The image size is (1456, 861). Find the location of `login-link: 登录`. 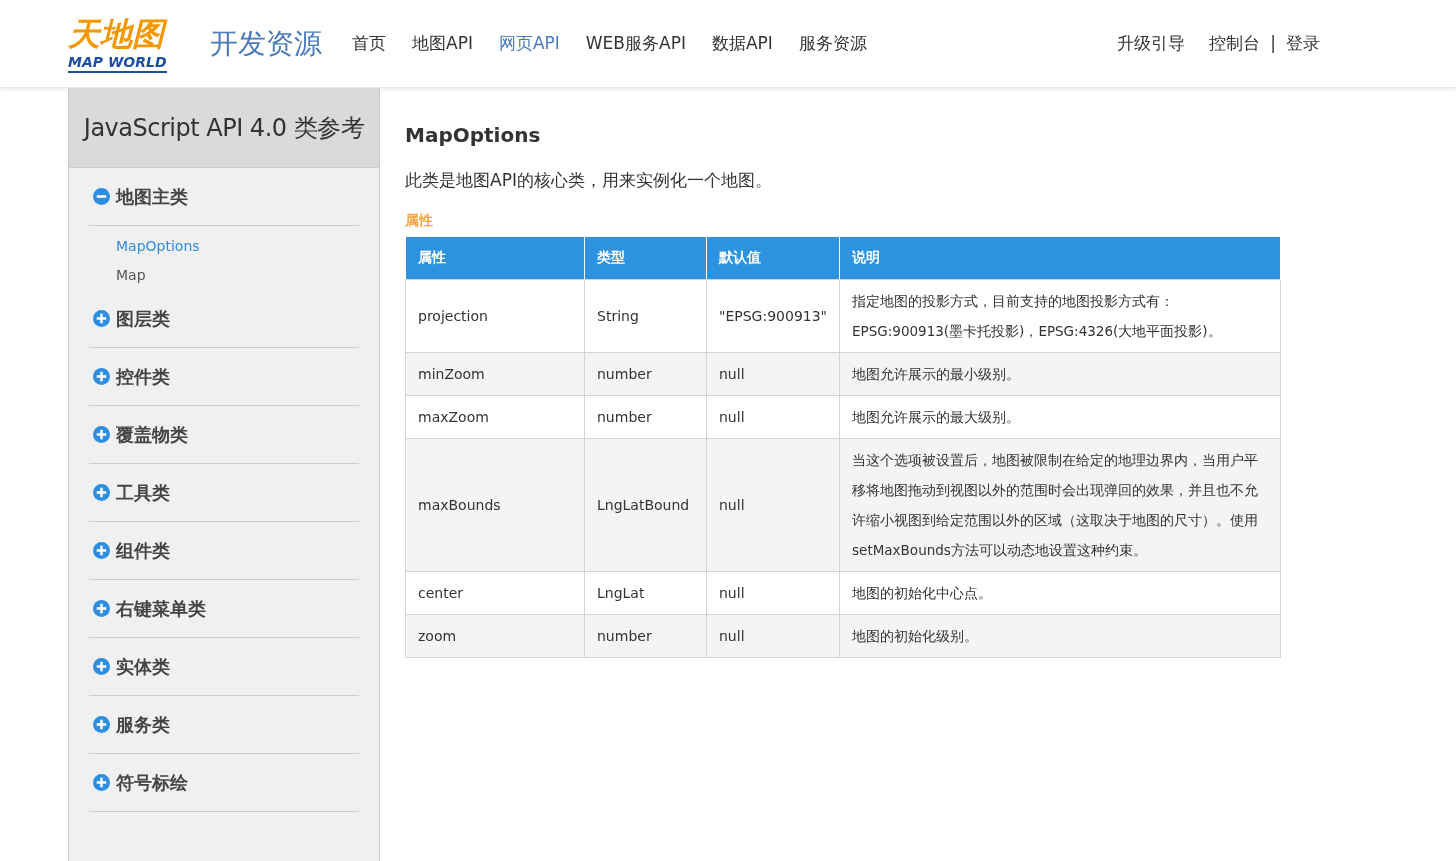

login-link: 登录 is located at coordinates (1303, 43).